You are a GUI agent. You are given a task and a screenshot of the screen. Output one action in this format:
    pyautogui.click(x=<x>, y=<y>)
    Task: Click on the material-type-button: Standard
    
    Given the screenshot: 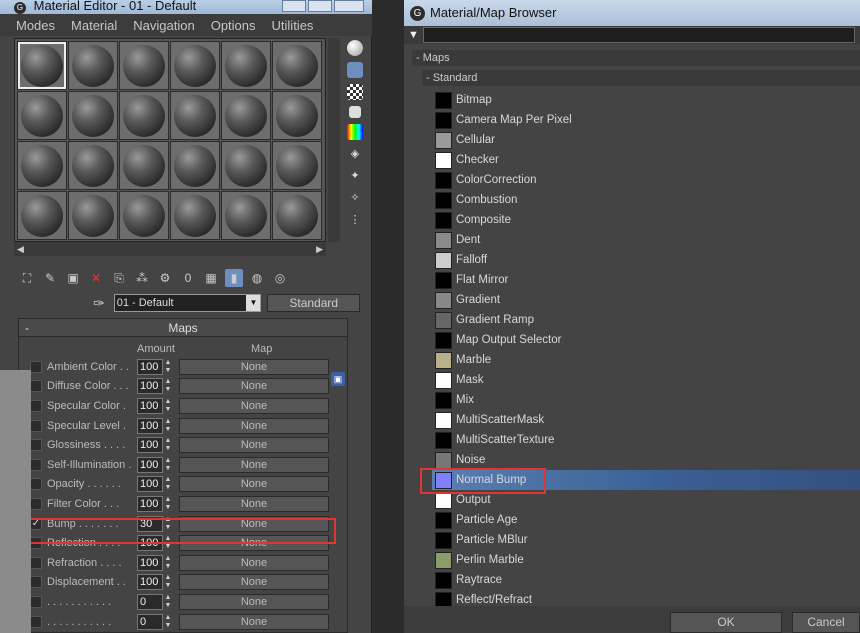 What is the action you would take?
    pyautogui.click(x=313, y=303)
    